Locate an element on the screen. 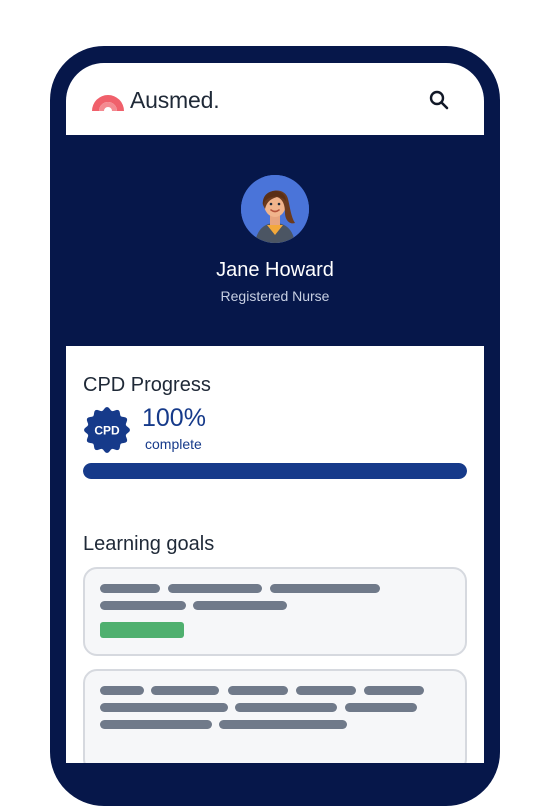  search-icon is located at coordinates (439, 100).